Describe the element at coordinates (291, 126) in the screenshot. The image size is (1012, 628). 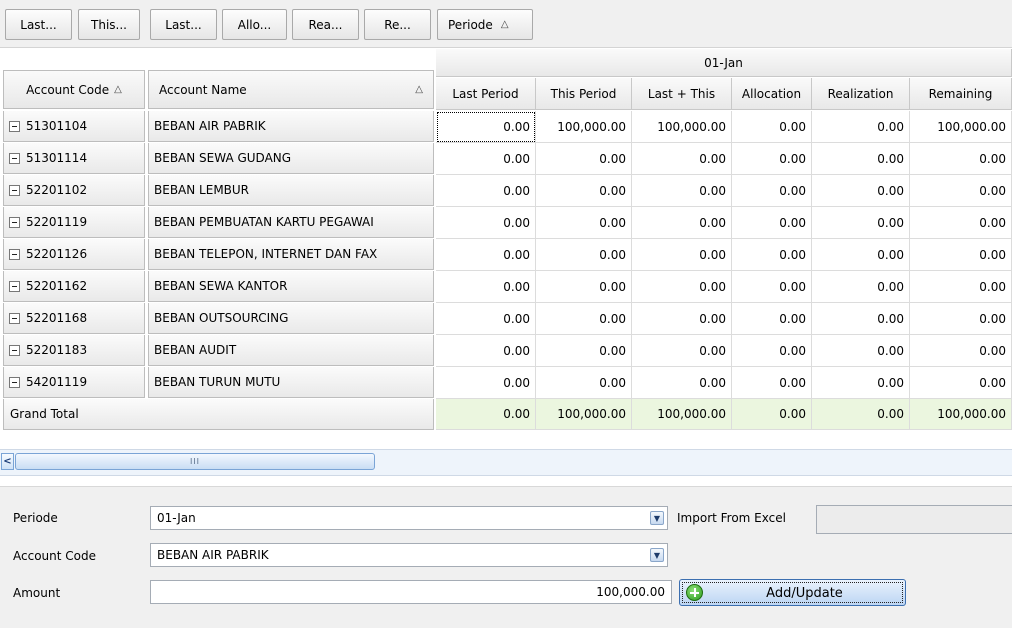
I see `row-header-account-name-cell: BEBAN AIR PABRIK` at that location.